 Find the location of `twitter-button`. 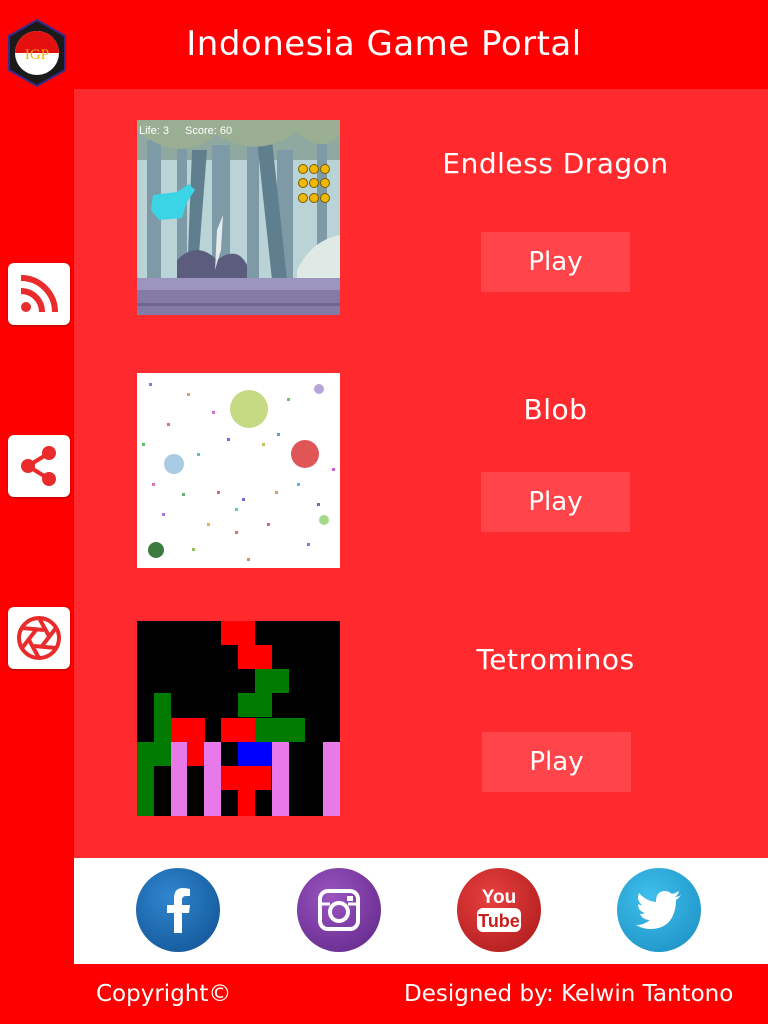

twitter-button is located at coordinates (659, 910).